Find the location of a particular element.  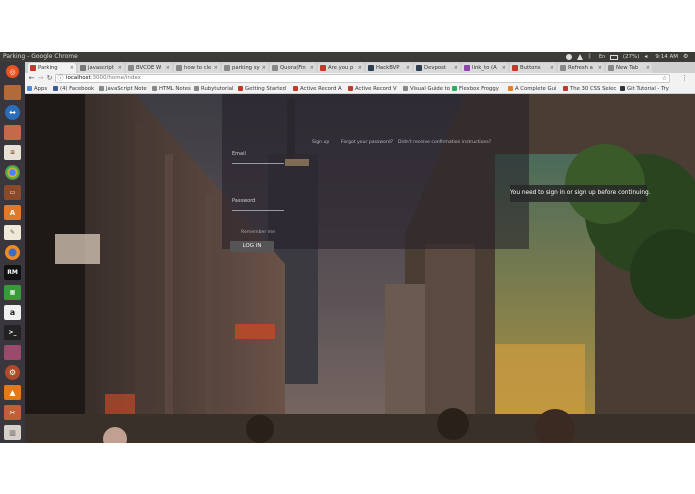

vlc-icon: ▲ is located at coordinates (12, 392).